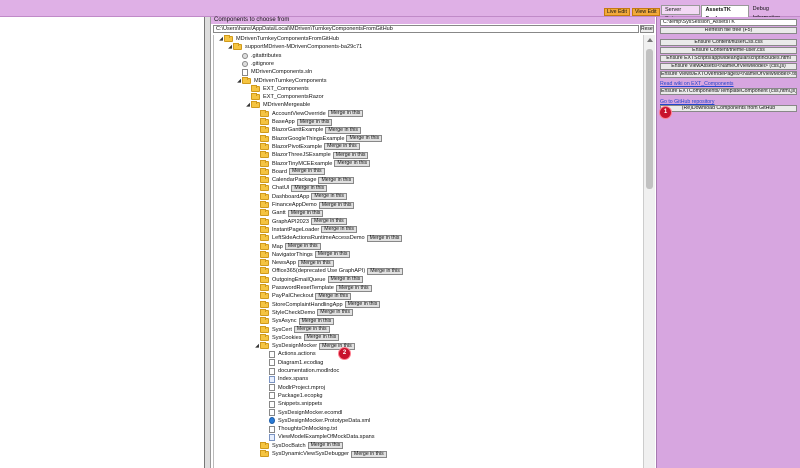  Describe the element at coordinates (317, 304) in the screenshot. I see `tree-folder-row: StoreComplaintHandlingApp Merge in this` at that location.